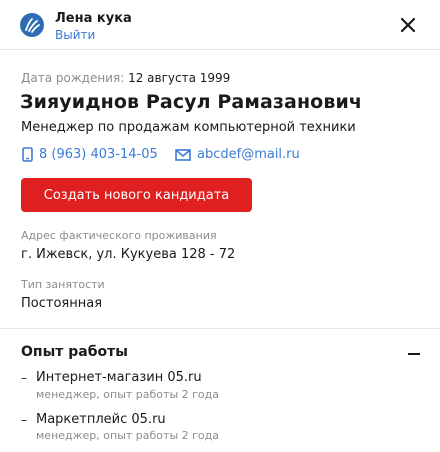 The image size is (440, 452). What do you see at coordinates (183, 154) in the screenshot?
I see `envelope-icon` at bounding box center [183, 154].